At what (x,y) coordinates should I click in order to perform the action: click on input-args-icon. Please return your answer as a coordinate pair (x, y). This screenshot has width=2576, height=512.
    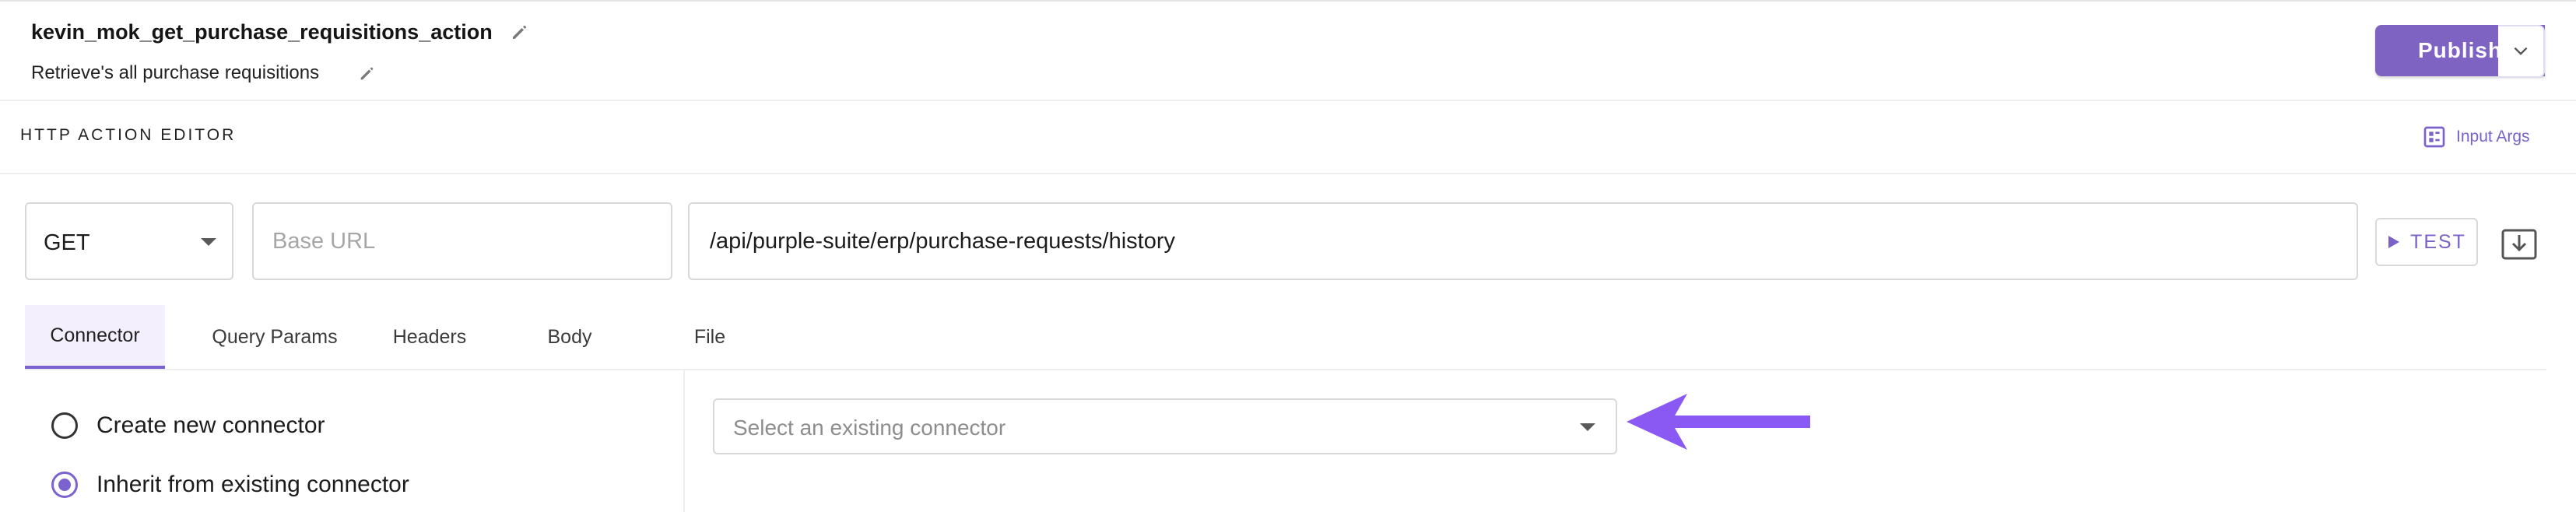
    Looking at the image, I should click on (2434, 137).